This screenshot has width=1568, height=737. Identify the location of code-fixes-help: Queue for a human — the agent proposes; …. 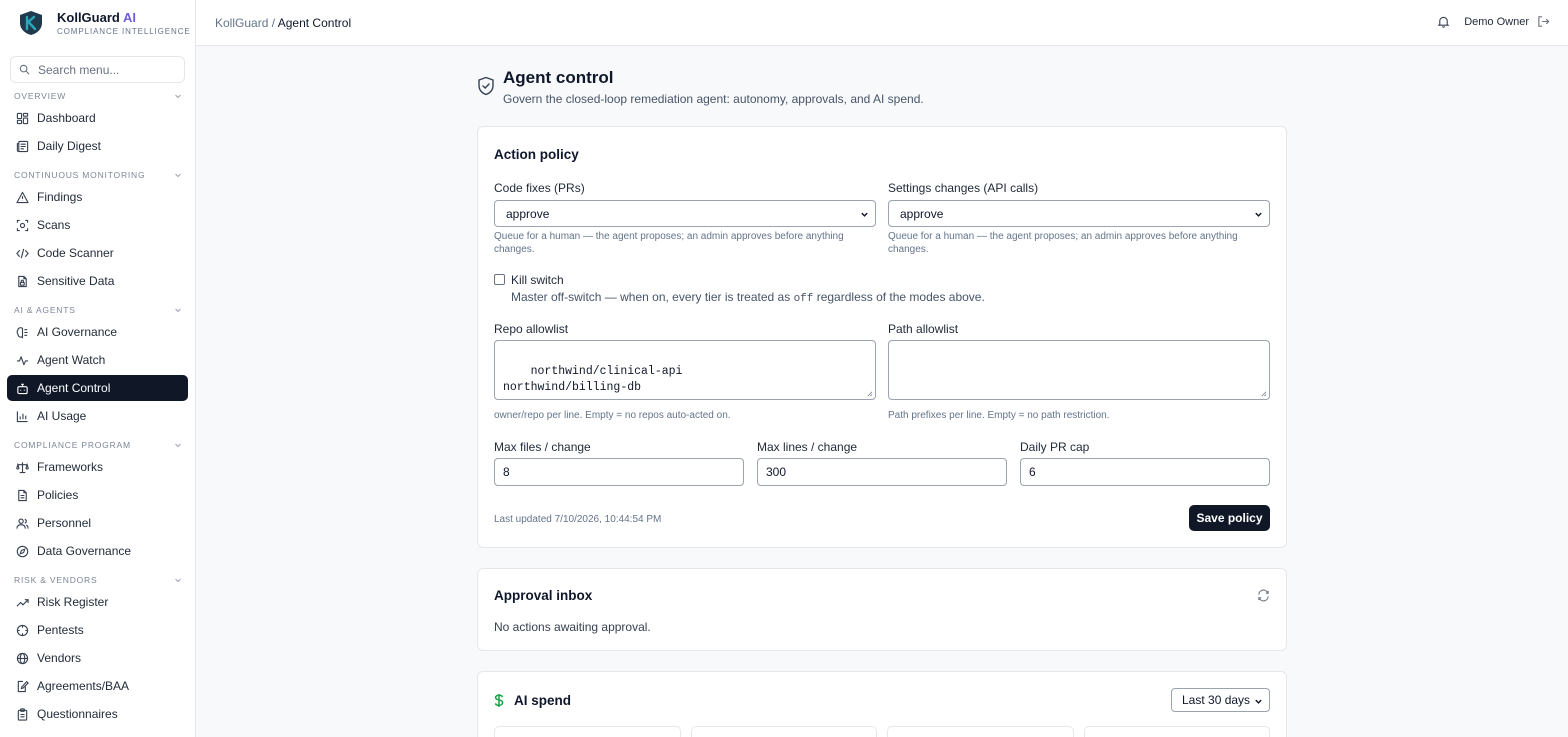
(669, 243).